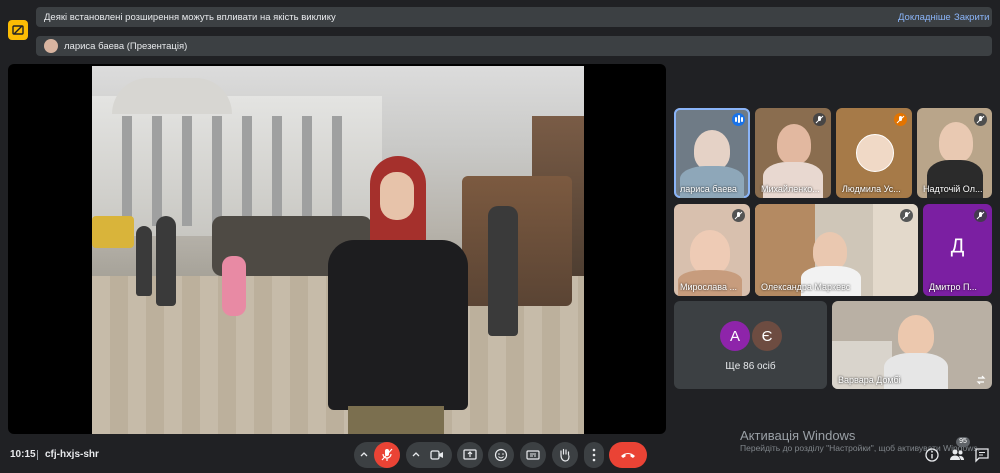  I want to click on windows-activation-title: Активація Windows, so click(798, 435).